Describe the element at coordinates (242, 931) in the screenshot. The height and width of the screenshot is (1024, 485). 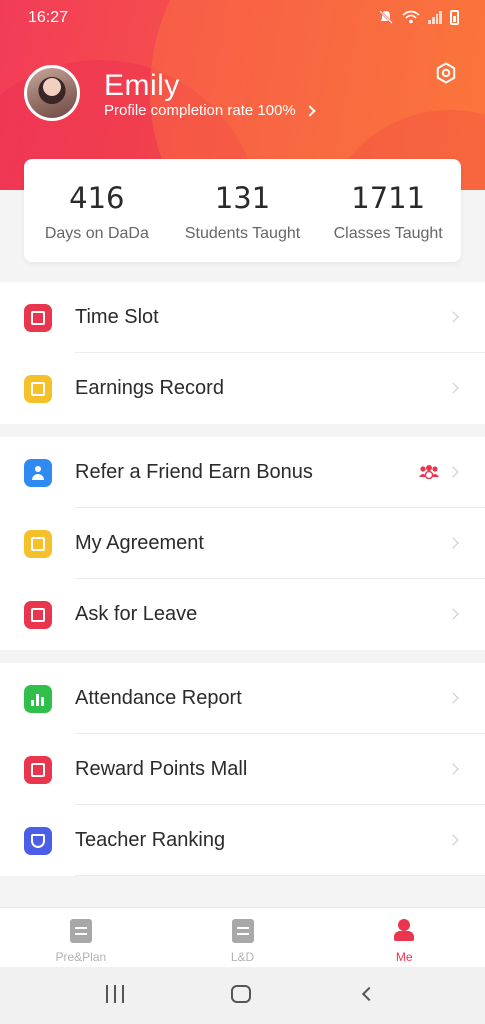
I see `learning-icon` at that location.